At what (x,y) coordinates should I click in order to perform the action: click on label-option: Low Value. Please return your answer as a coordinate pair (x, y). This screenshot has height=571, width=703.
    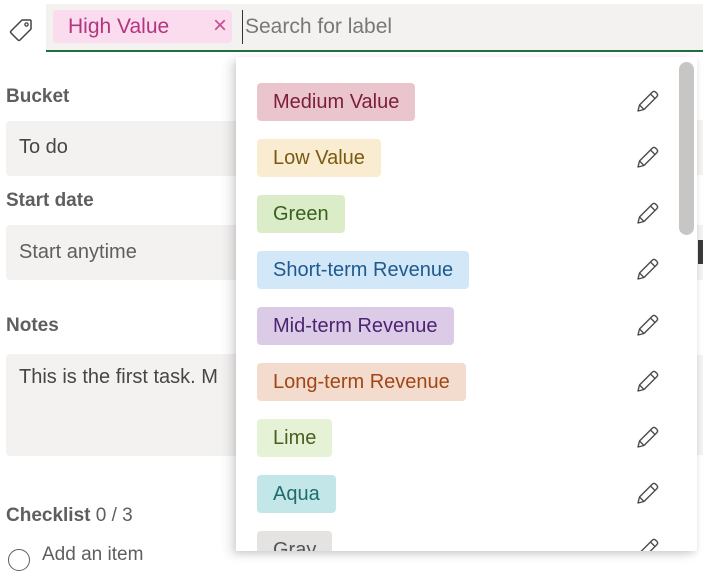
    Looking at the image, I should click on (456, 158).